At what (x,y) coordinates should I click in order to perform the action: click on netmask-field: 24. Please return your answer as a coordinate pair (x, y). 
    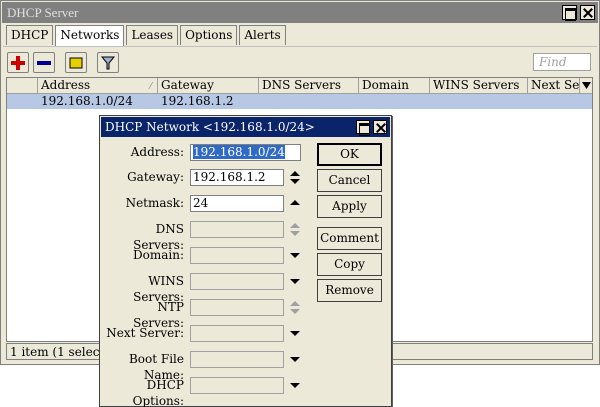
    Looking at the image, I should click on (237, 203).